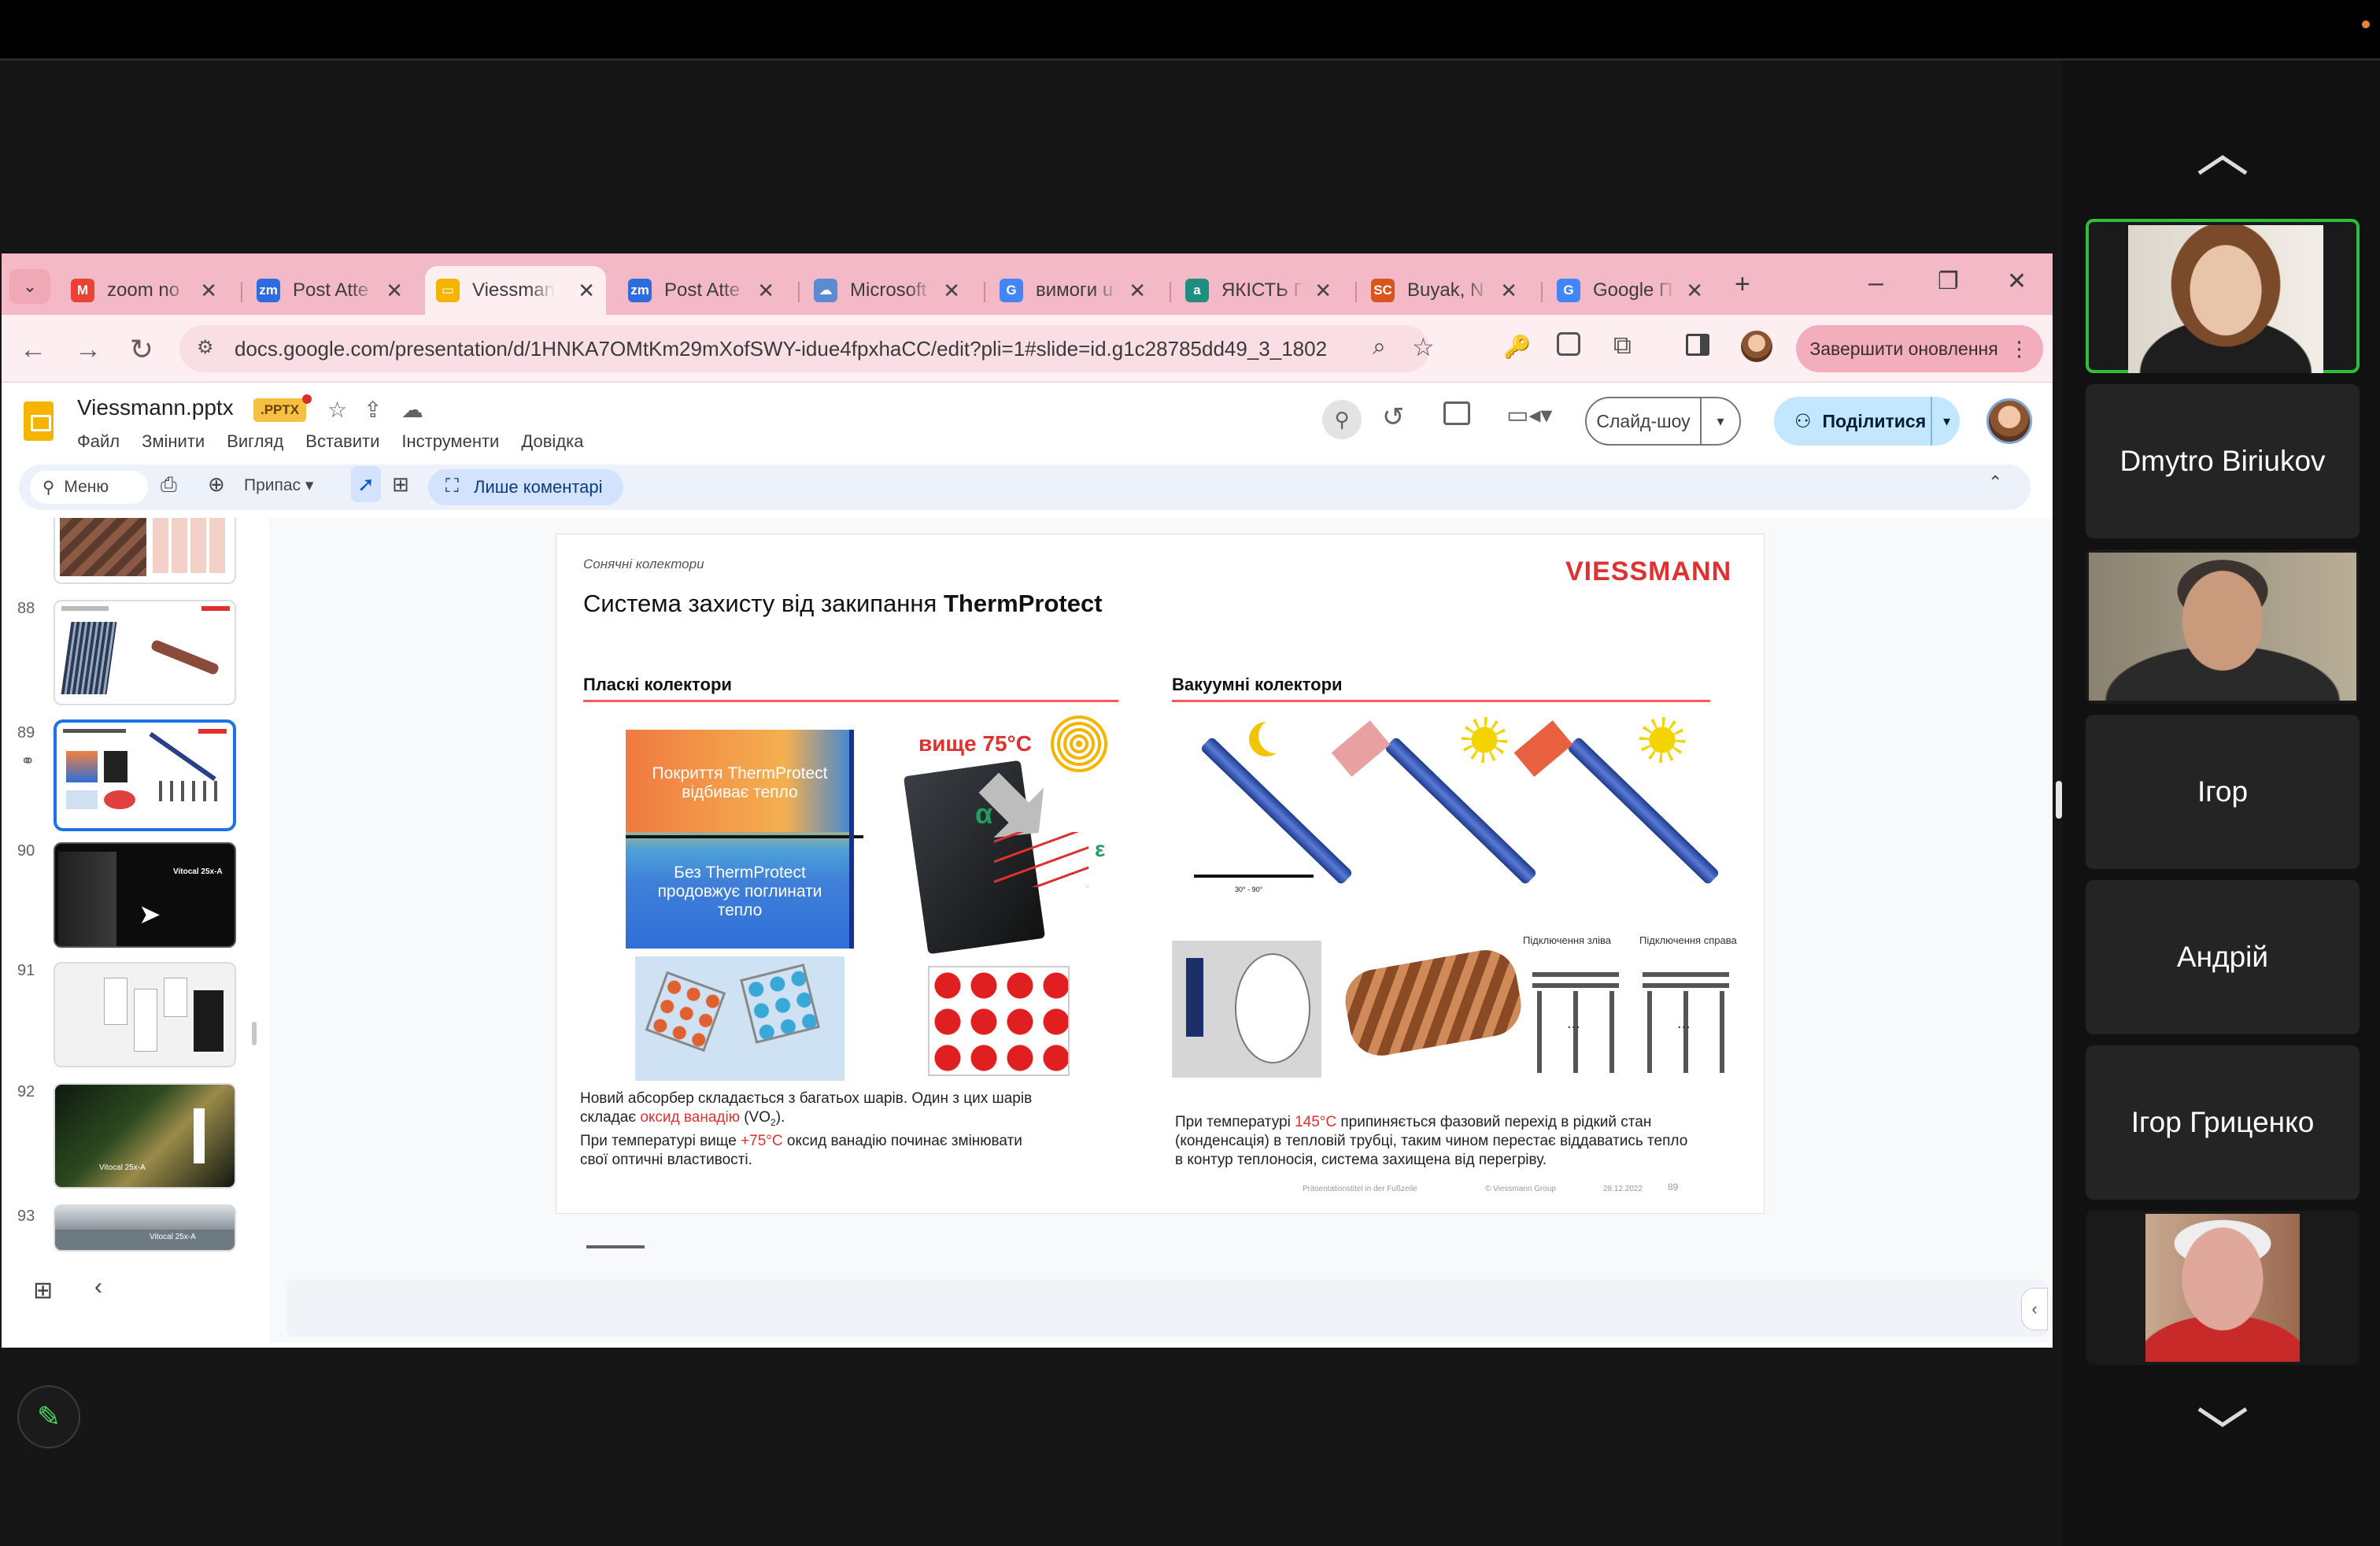  Describe the element at coordinates (1743, 284) in the screenshot. I see `new-tab-button: +` at that location.